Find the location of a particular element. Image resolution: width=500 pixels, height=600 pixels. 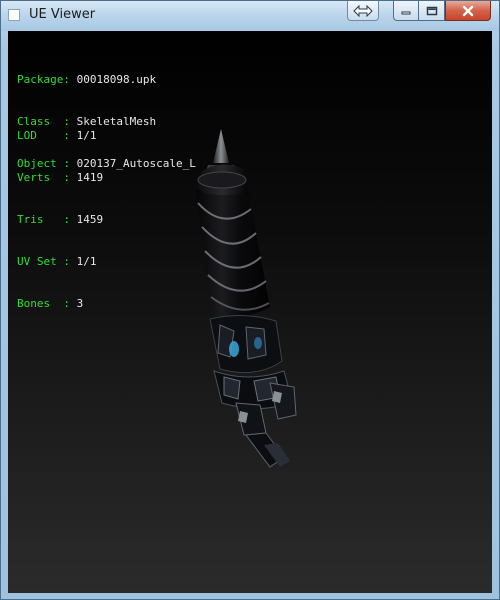

close-icon is located at coordinates (468, 10).